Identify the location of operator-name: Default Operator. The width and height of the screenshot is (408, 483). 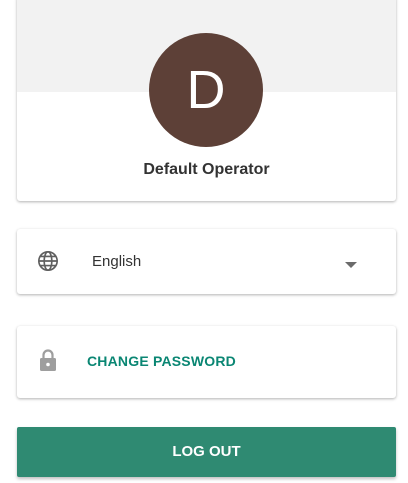
(206, 169).